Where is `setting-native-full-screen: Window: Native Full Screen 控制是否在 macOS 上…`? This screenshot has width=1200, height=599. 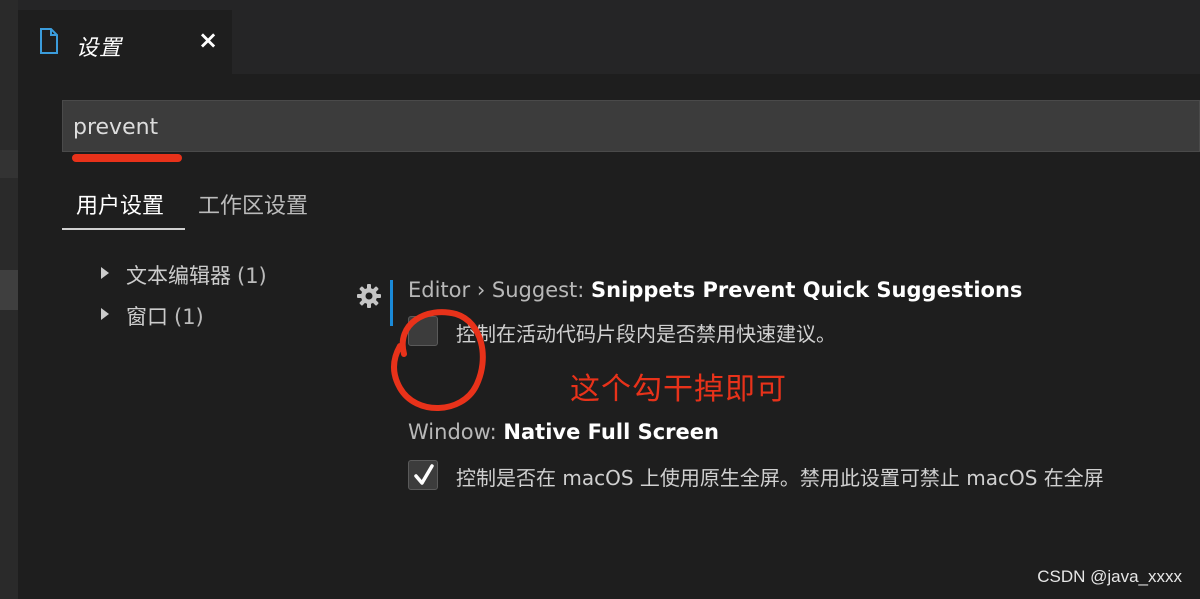
setting-native-full-screen: Window: Native Full Screen 控制是否在 macOS 上… is located at coordinates (778, 460).